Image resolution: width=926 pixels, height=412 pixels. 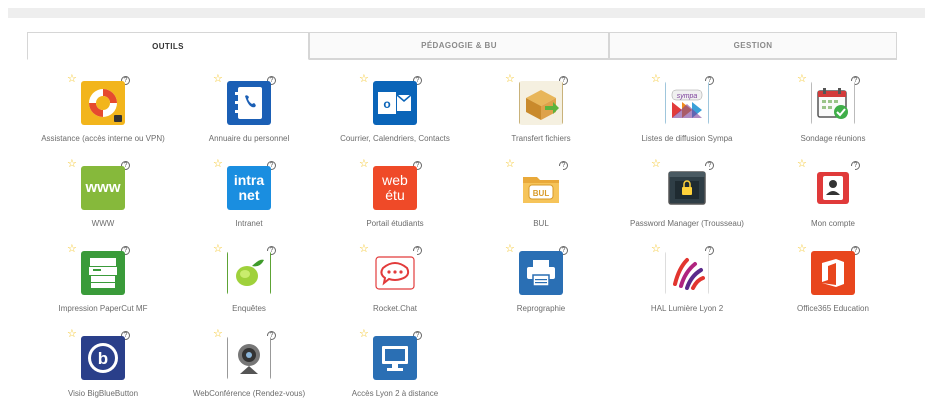 I want to click on app-tile: ☆? web étu Portail étudiants, so click(x=395, y=199).